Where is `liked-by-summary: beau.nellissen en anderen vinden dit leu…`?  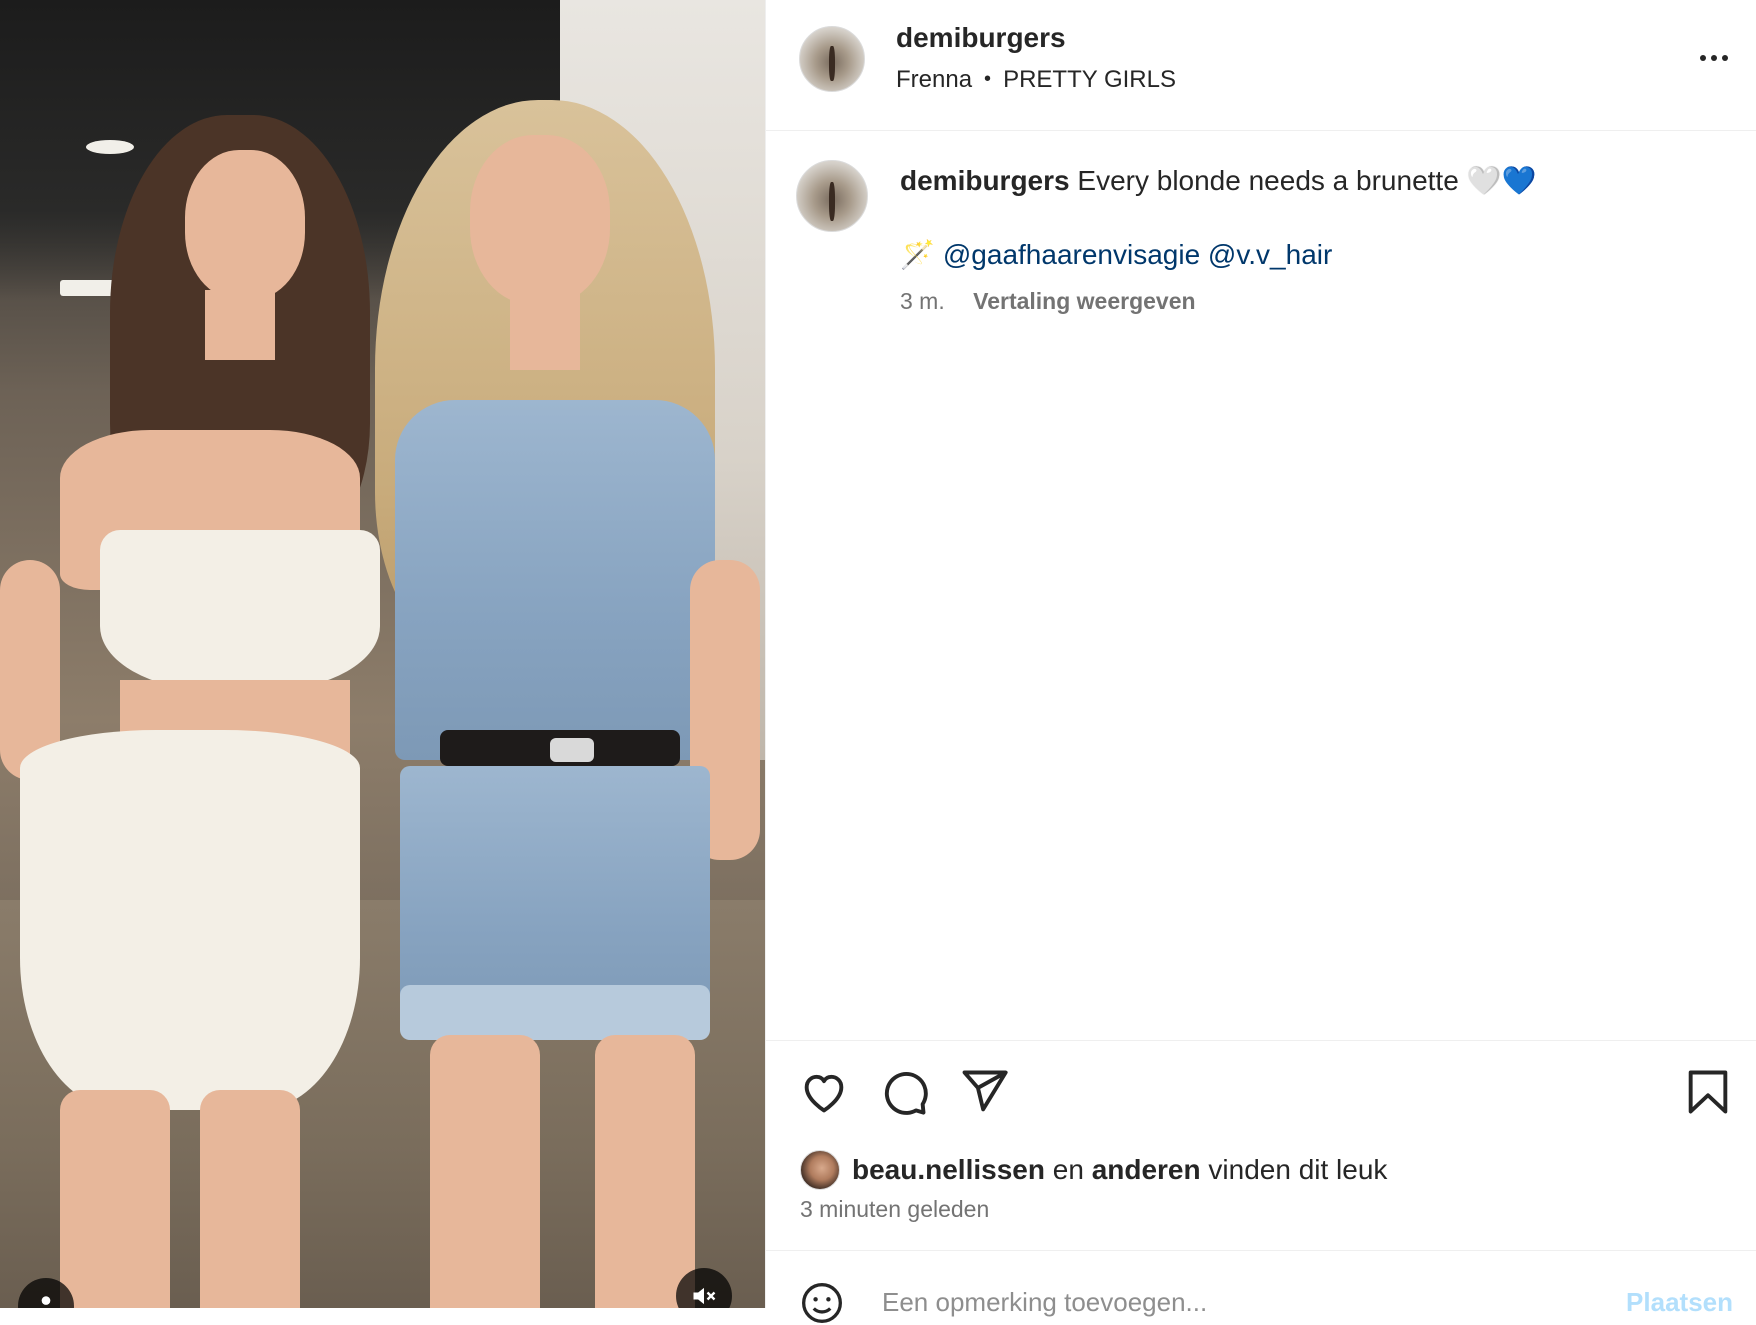 liked-by-summary: beau.nellissen en anderen vinden dit leu… is located at coordinates (1093, 1170).